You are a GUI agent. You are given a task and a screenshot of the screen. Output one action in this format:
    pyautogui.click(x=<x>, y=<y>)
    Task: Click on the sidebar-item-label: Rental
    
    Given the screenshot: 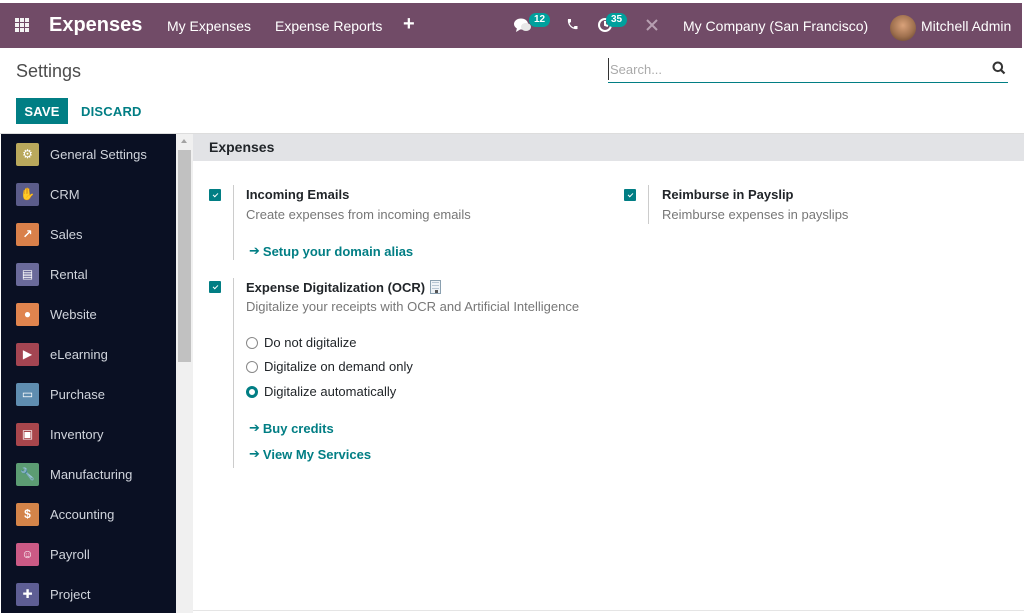 What is the action you would take?
    pyautogui.click(x=69, y=274)
    